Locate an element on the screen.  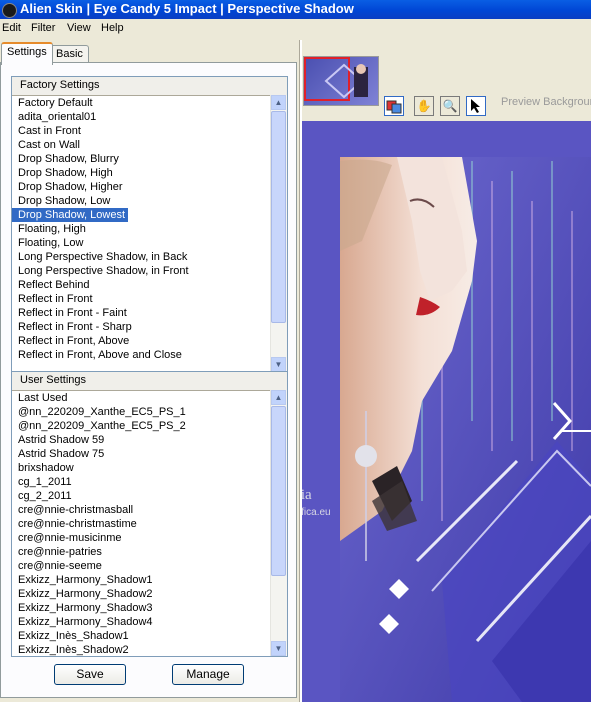
list-item: Exkizz_Harmony_Shadow1 is located at coordinates (149, 580).